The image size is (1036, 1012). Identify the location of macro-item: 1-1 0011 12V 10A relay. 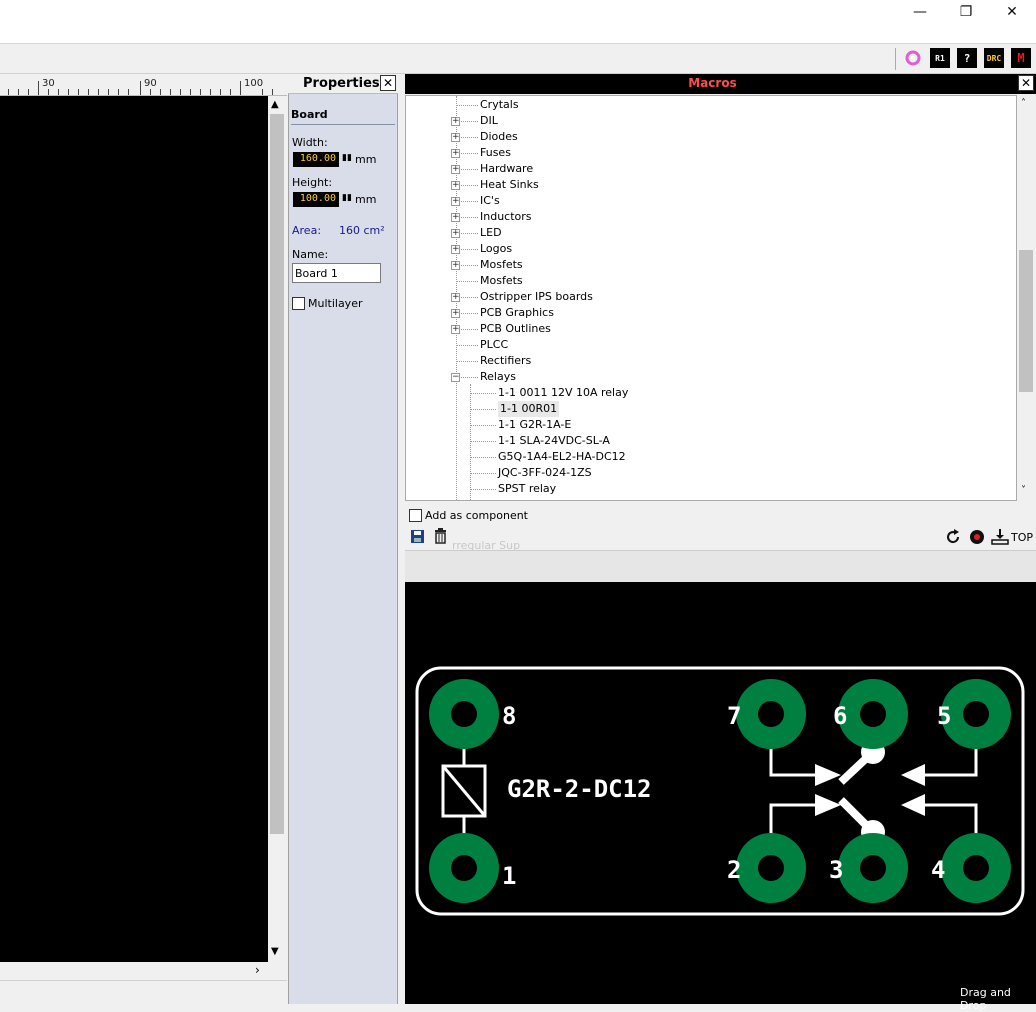
(563, 393).